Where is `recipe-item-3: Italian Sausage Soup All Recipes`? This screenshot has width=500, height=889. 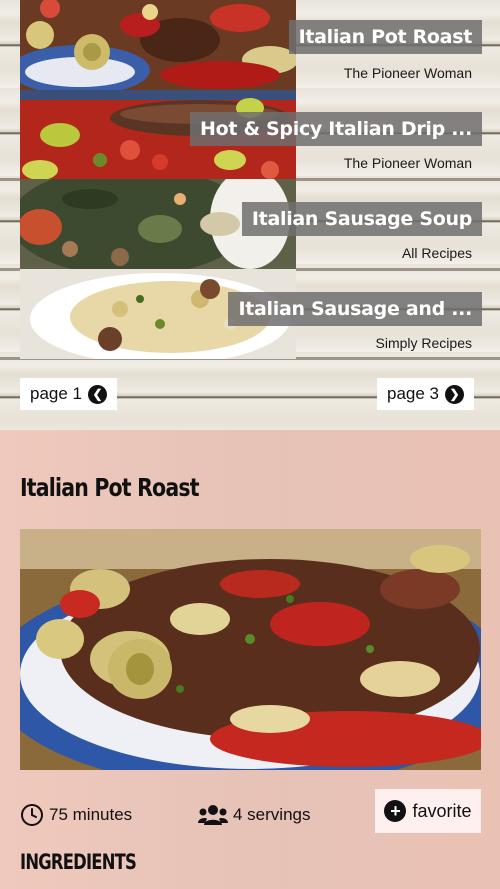
recipe-item-3: Italian Sausage Soup All Recipes is located at coordinates (251, 224).